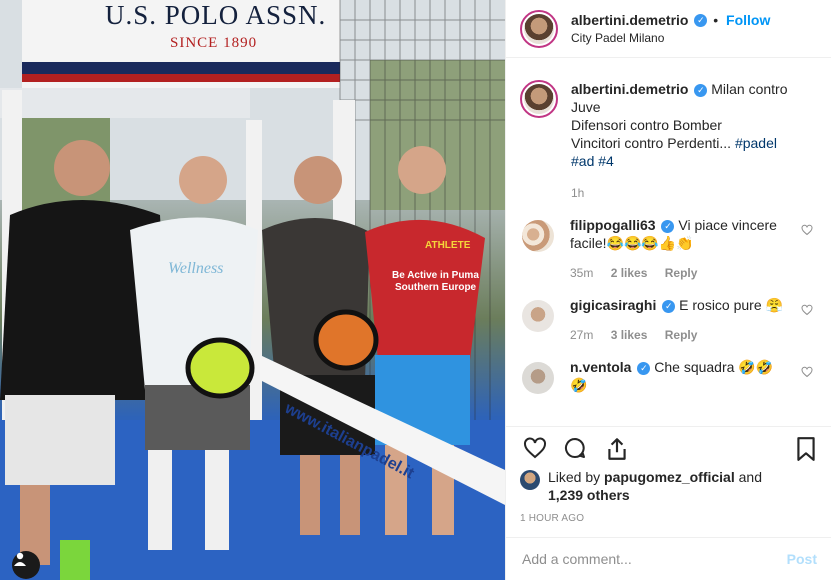 Image resolution: width=831 pixels, height=580 pixels. Describe the element at coordinates (448, 245) in the screenshot. I see `shirt-text-1: ATHLETE` at that location.